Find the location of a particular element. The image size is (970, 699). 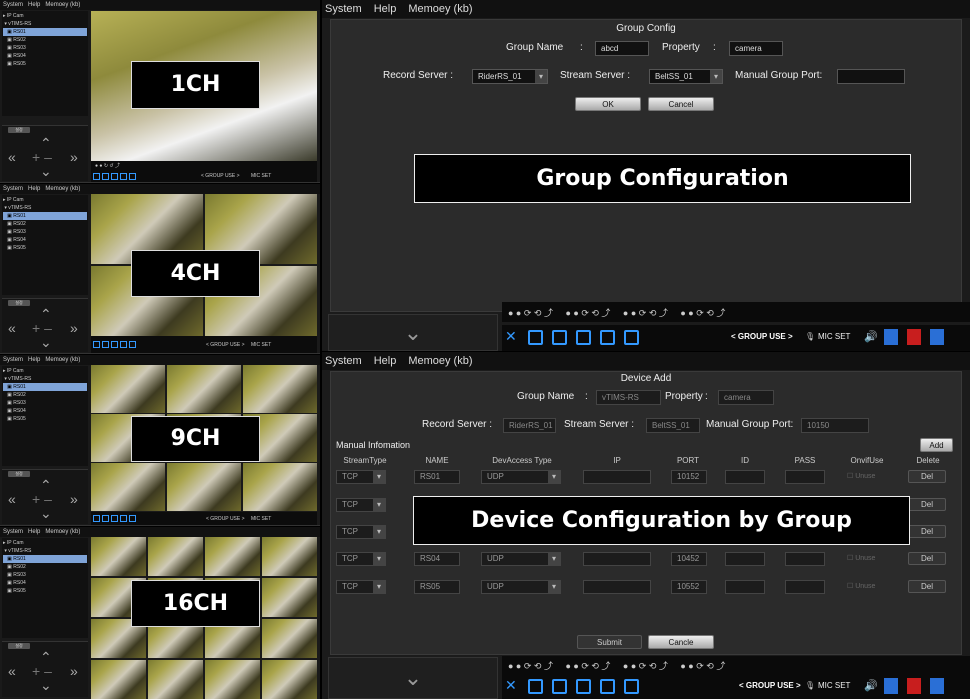

port-input: 10552 is located at coordinates (689, 587).